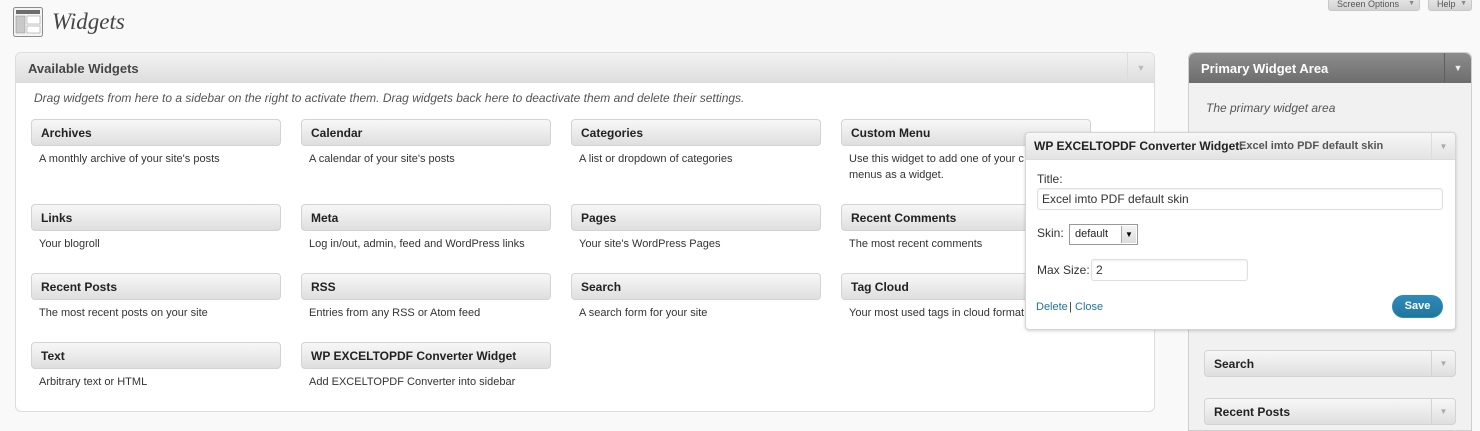 The height and width of the screenshot is (431, 1480). What do you see at coordinates (412, 382) in the screenshot?
I see `widget-wp-exceltopdf-converter-description: Add EXCELTOPDF Converter into sidebar` at bounding box center [412, 382].